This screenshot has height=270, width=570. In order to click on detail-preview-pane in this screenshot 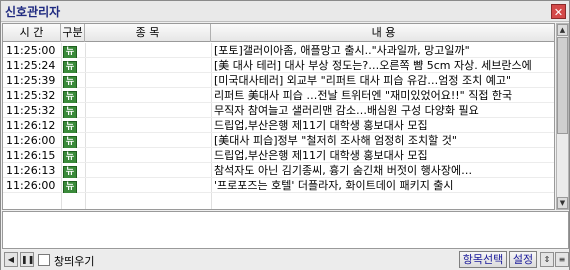, I will do `click(285, 230)`.